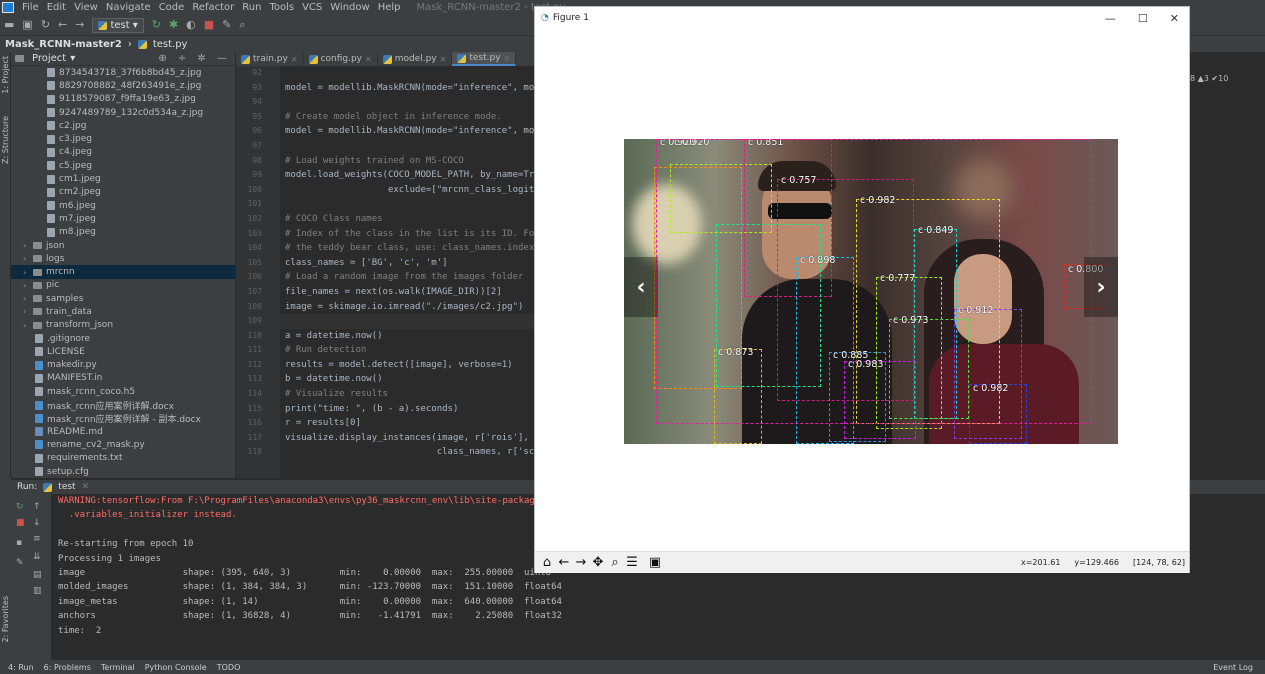 This screenshot has width=1265, height=674. Describe the element at coordinates (191, 25) in the screenshot. I see `coverage-icon: ◐` at that location.